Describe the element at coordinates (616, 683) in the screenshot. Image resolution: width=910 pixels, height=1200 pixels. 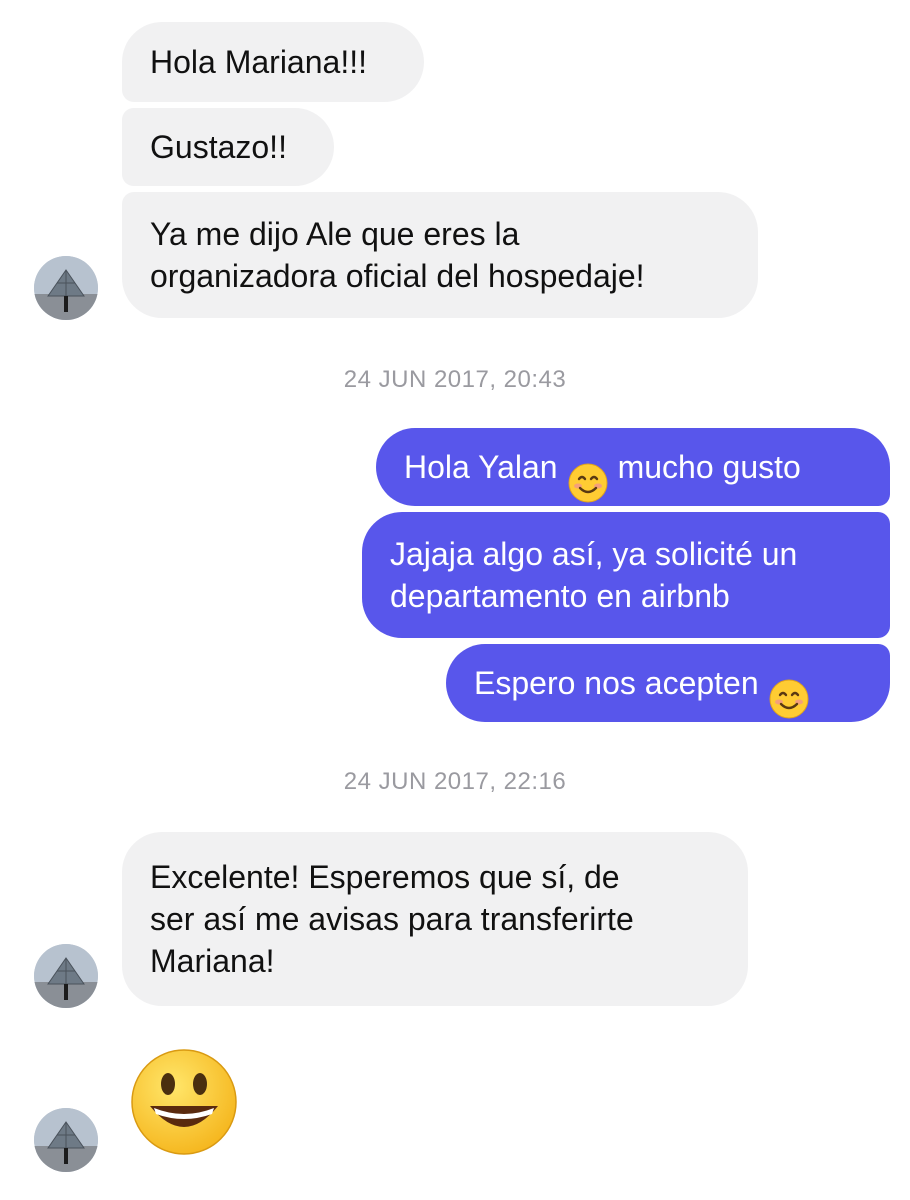
I see `message-text: Espero nos acepten` at that location.